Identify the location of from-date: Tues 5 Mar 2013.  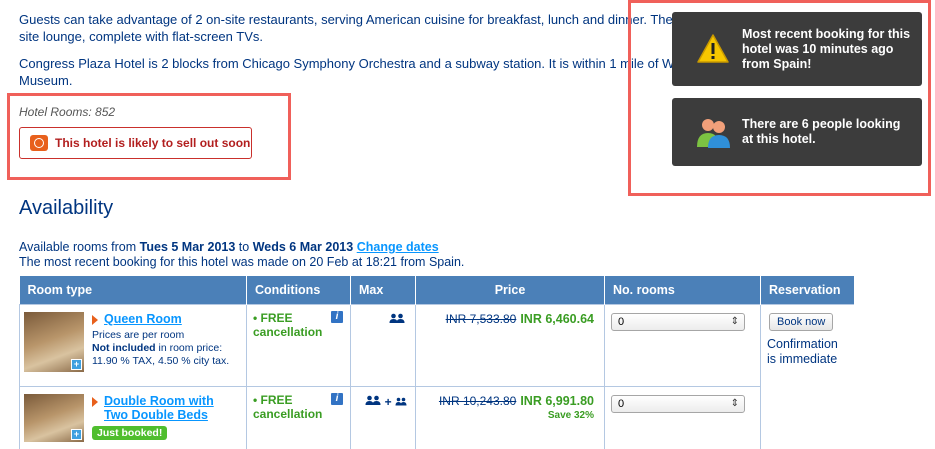
(187, 247).